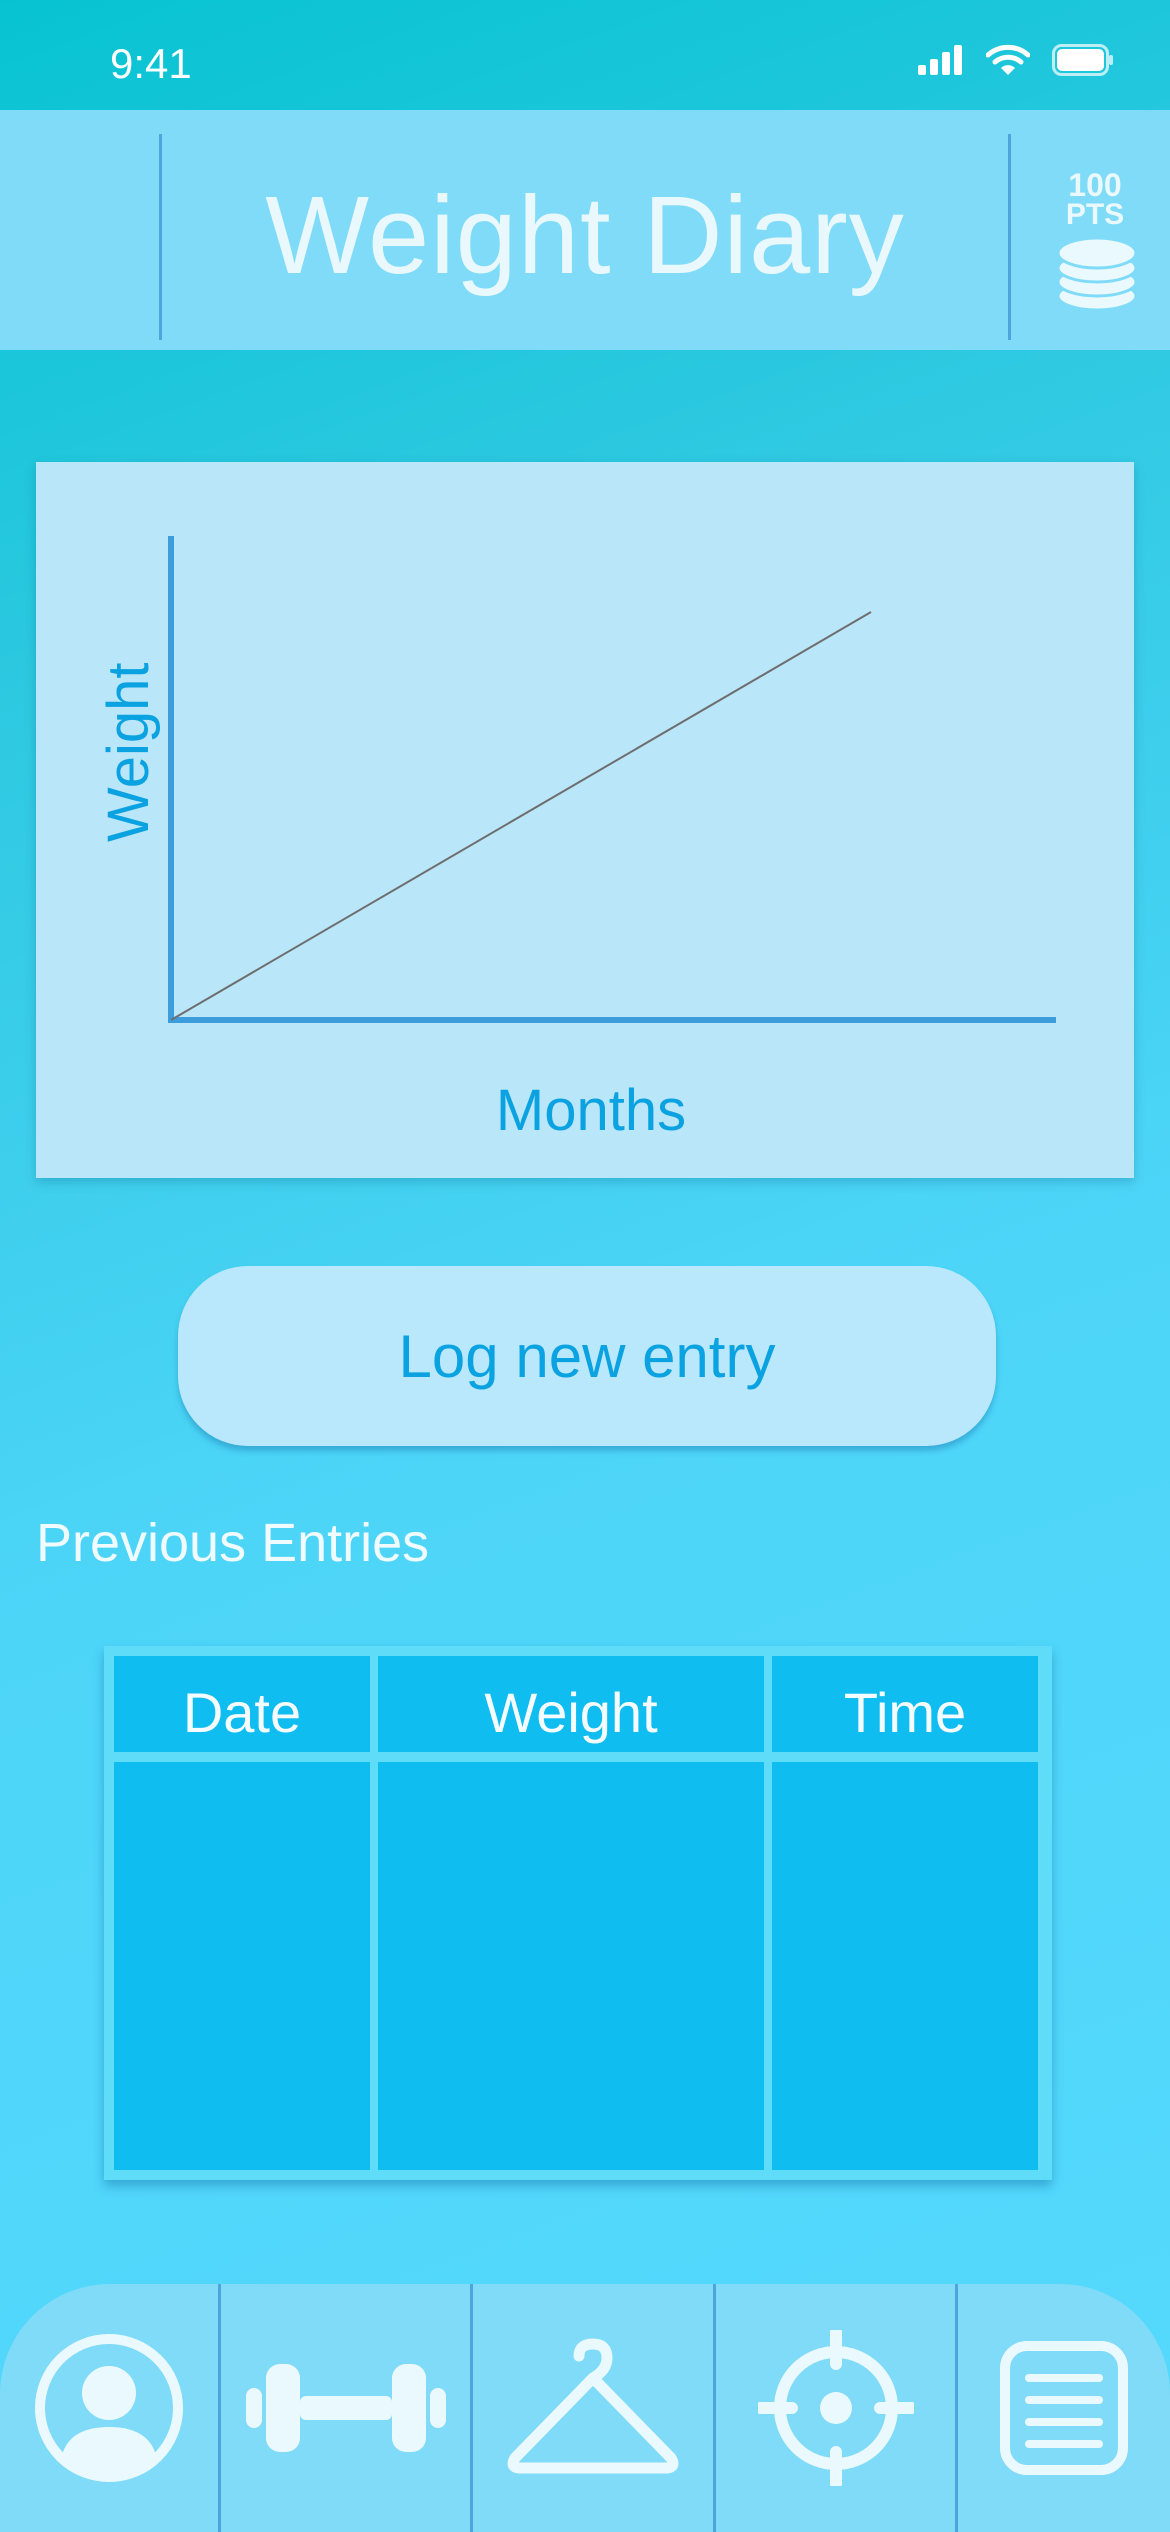 The image size is (1170, 2532). I want to click on table-header-date: Date, so click(242, 1704).